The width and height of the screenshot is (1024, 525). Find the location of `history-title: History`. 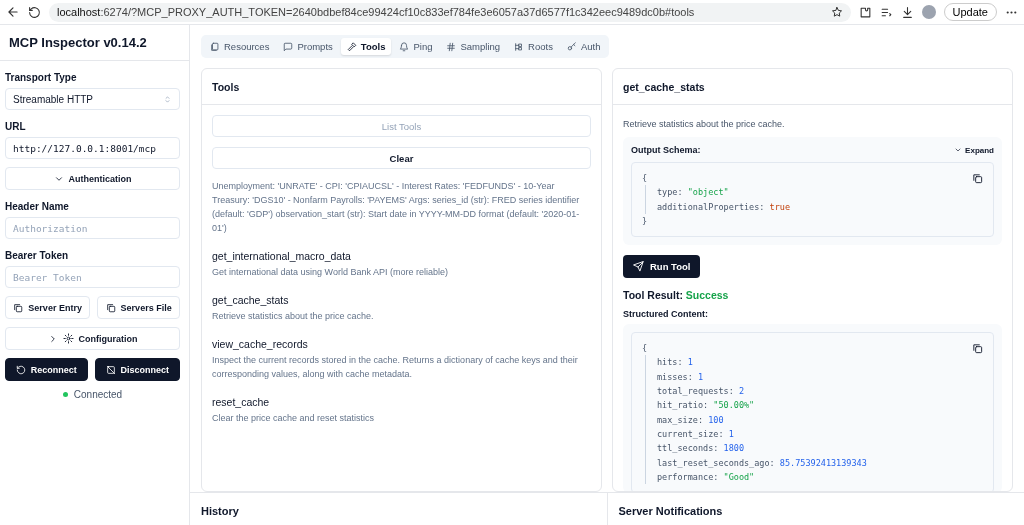

history-title: History is located at coordinates (220, 511).